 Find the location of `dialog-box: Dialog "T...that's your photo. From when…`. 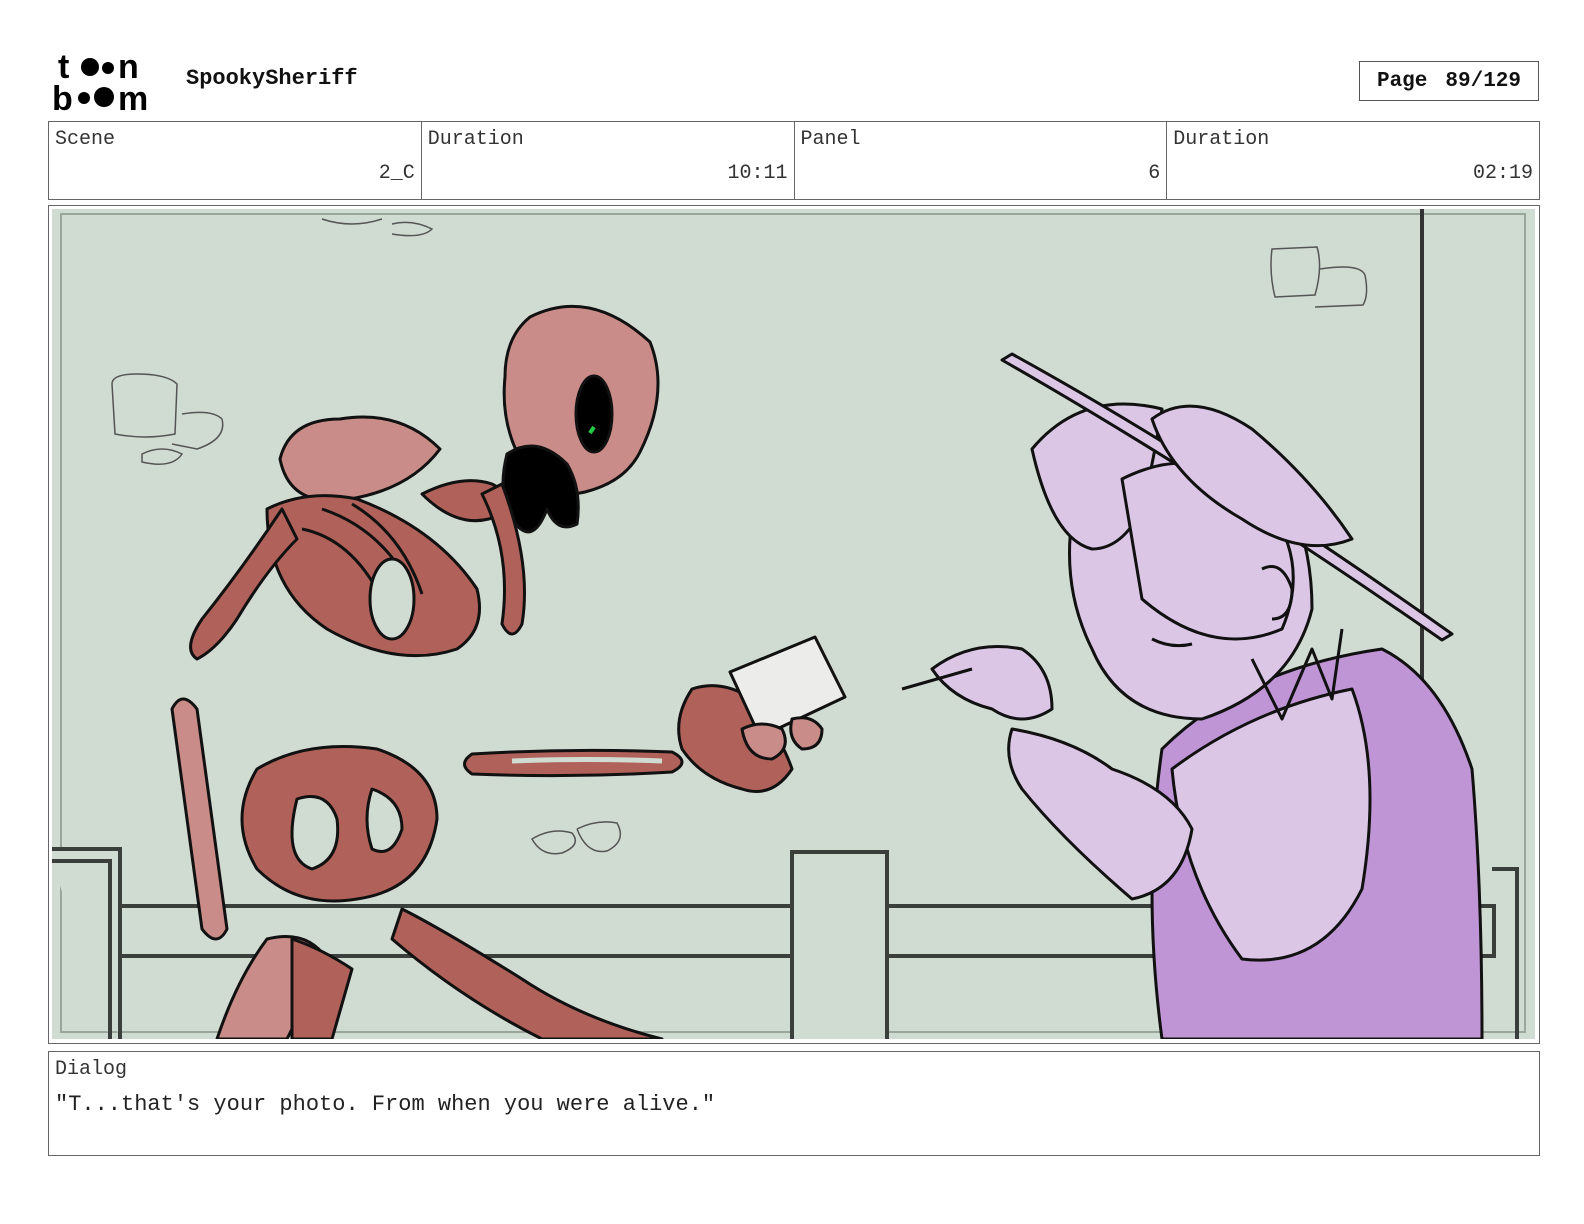

dialog-box: Dialog "T...that's your photo. From when… is located at coordinates (794, 1103).